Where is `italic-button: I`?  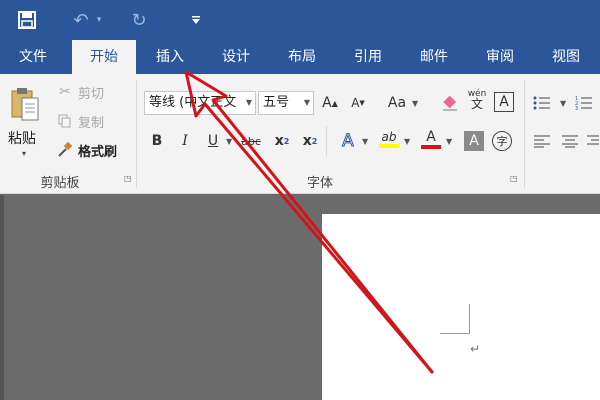 italic-button: I is located at coordinates (185, 141).